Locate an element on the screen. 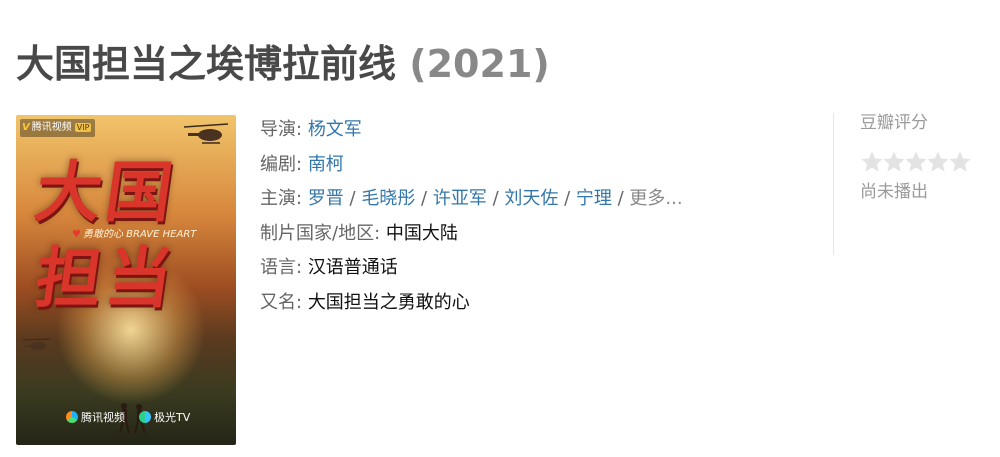 Image resolution: width=1000 pixels, height=457 pixels. divider is located at coordinates (833, 184).